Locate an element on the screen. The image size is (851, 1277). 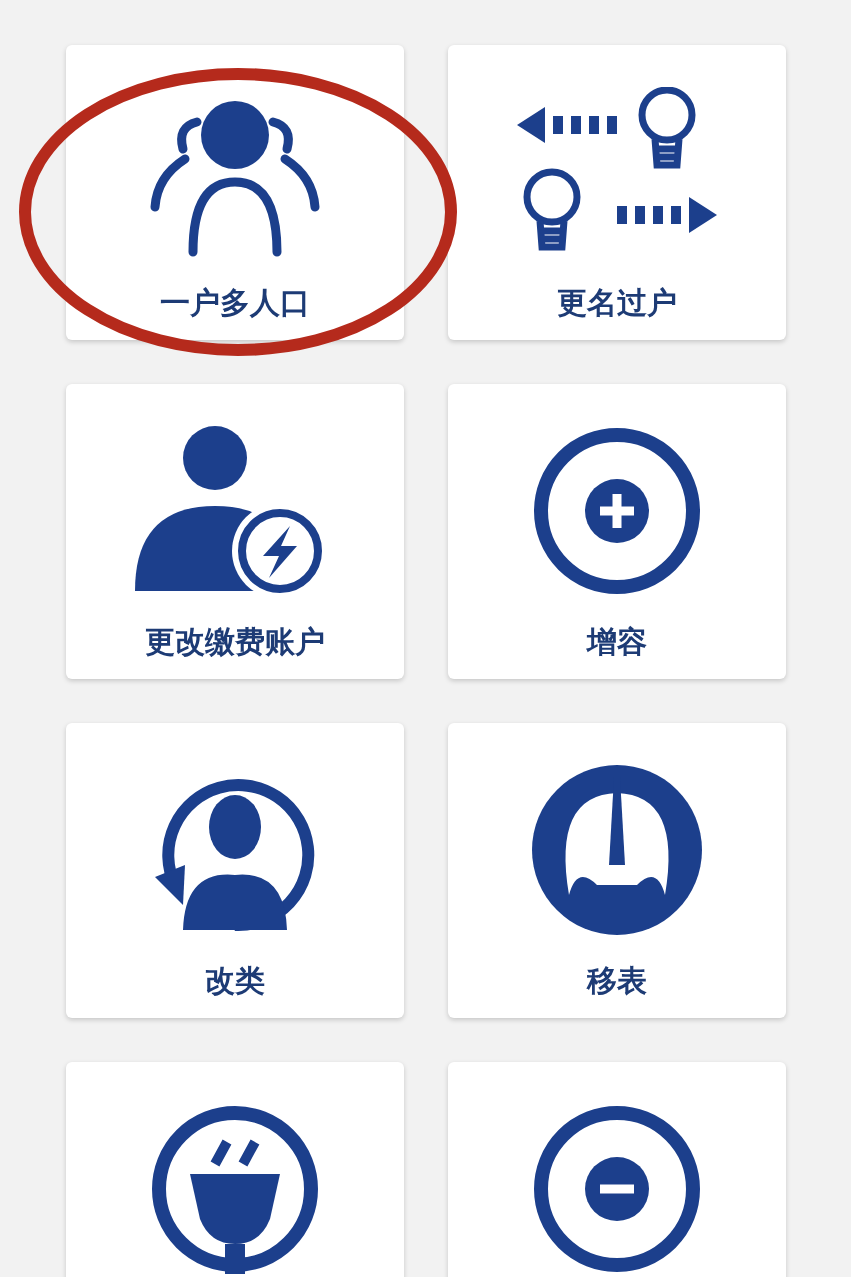
tile-label: 更改缴费账户 is located at coordinates (235, 642).